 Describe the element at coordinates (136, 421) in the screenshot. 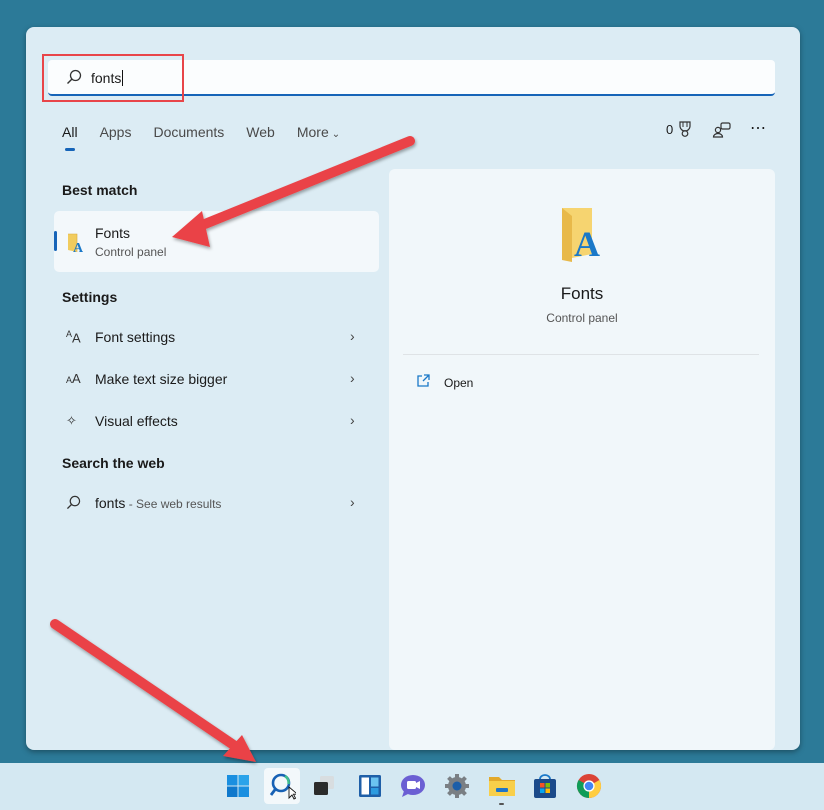

I see `settings-item-label: Visual effects` at that location.